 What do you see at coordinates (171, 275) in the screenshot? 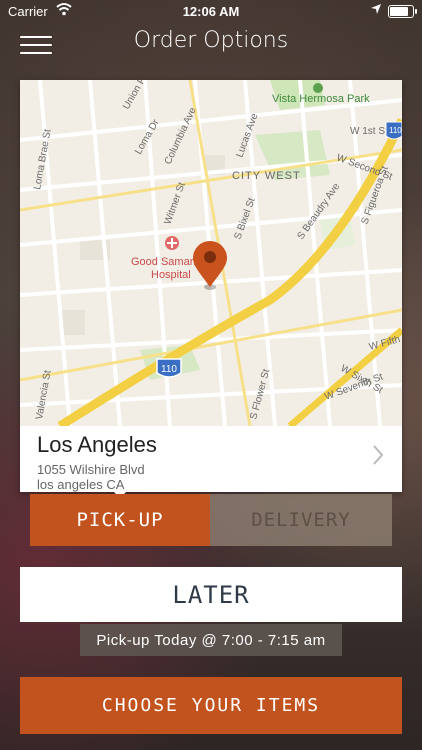
I see `map-label-hospital-2: Hospital` at bounding box center [171, 275].